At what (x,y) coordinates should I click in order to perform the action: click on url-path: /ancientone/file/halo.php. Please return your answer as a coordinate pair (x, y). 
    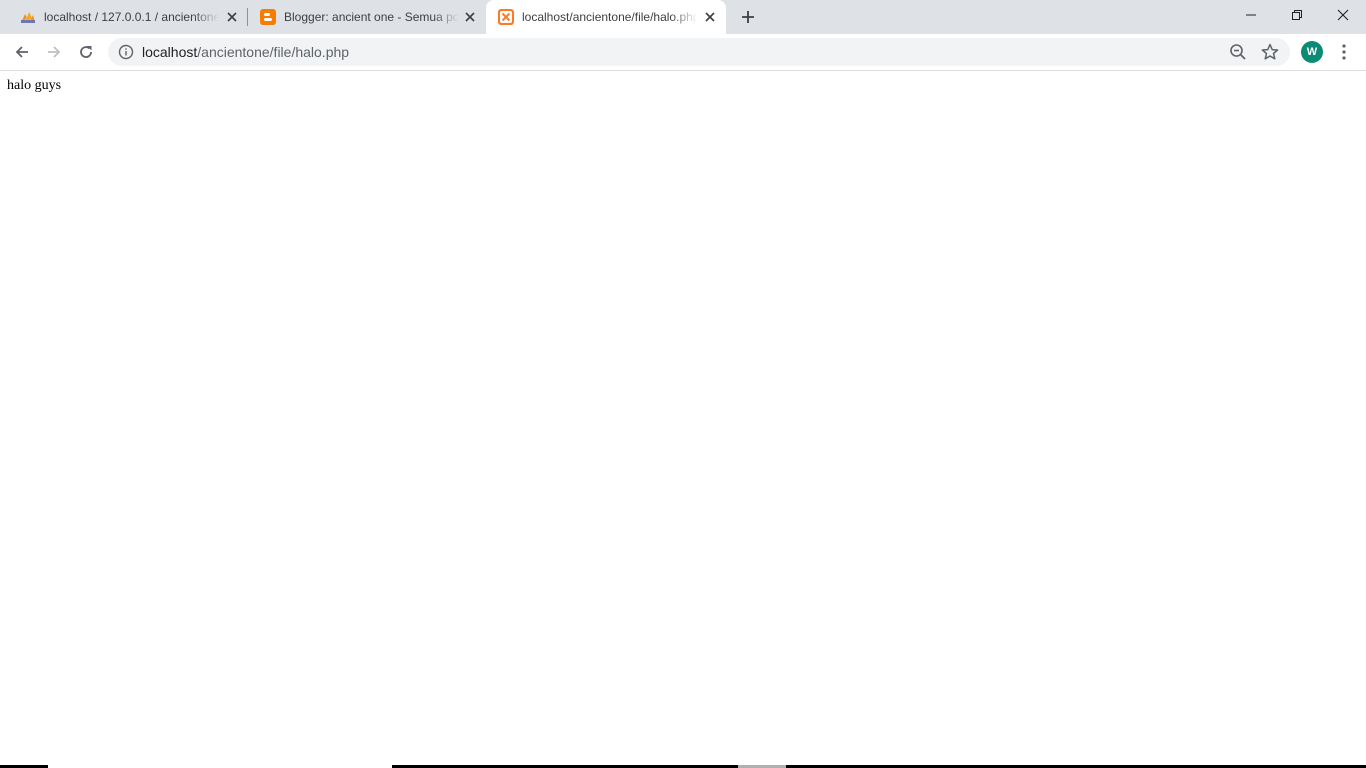
    Looking at the image, I should click on (273, 52).